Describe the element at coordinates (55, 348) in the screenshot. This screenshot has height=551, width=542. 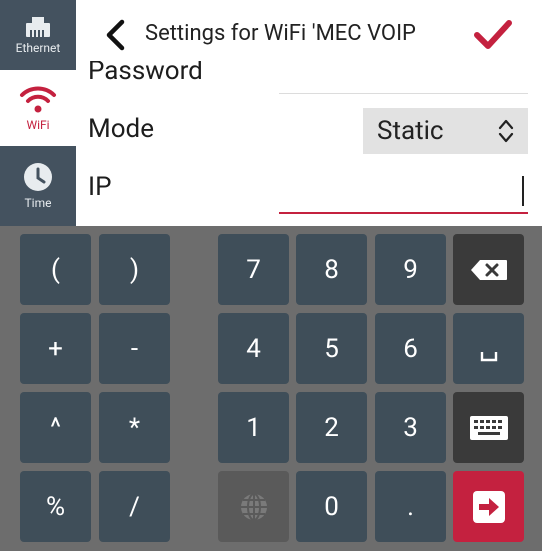
I see `key-plus: +` at that location.